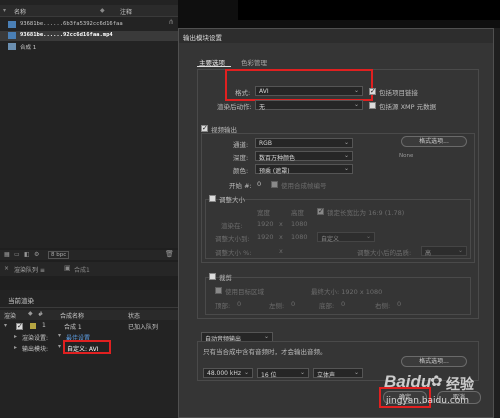 This screenshot has width=500, height=418. Describe the element at coordinates (304, 143) in the screenshot. I see `channels-select: RGB ⌄` at that location.